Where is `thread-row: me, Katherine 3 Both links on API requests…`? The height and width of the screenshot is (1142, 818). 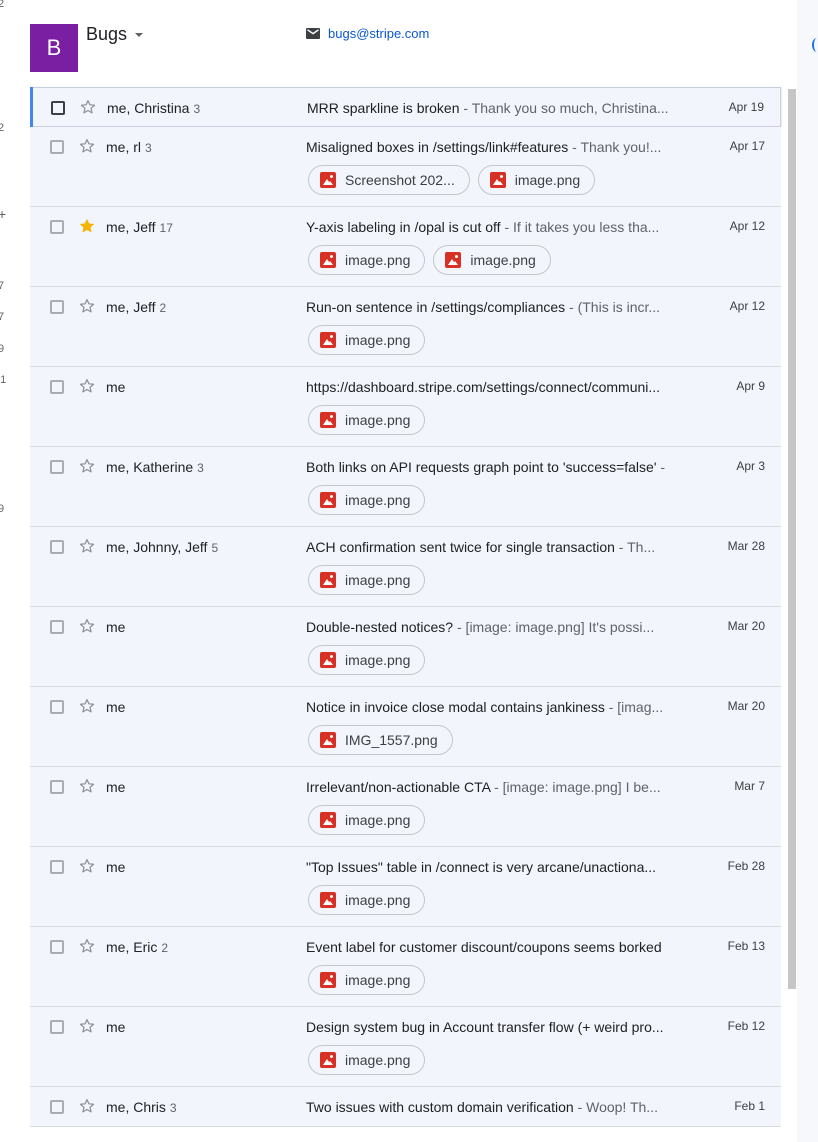
thread-row: me, Katherine 3 Both links on API requests… is located at coordinates (405, 487).